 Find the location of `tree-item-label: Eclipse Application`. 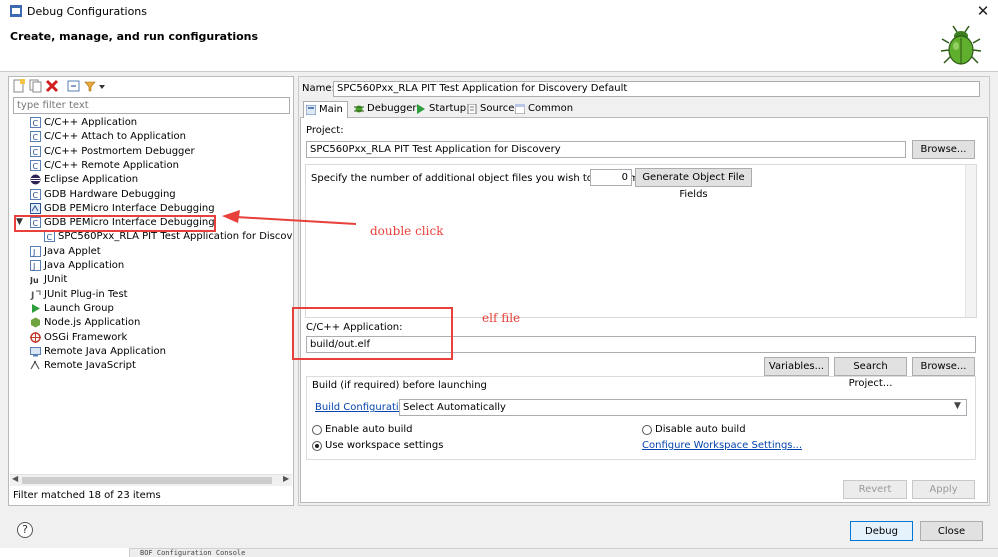

tree-item-label: Eclipse Application is located at coordinates (91, 180).